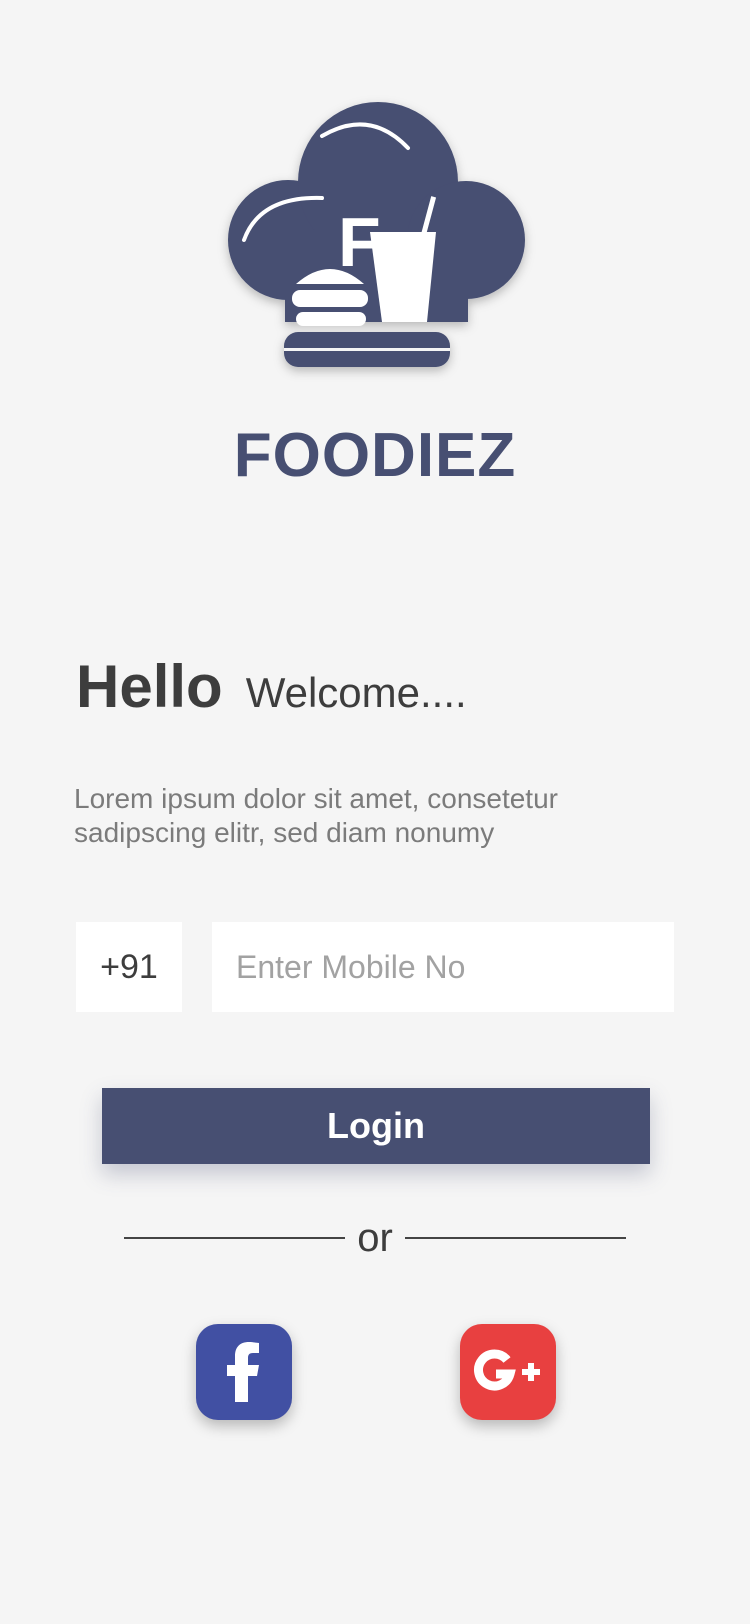 Image resolution: width=750 pixels, height=1624 pixels. What do you see at coordinates (443, 967) in the screenshot?
I see `mobile-number-input` at bounding box center [443, 967].